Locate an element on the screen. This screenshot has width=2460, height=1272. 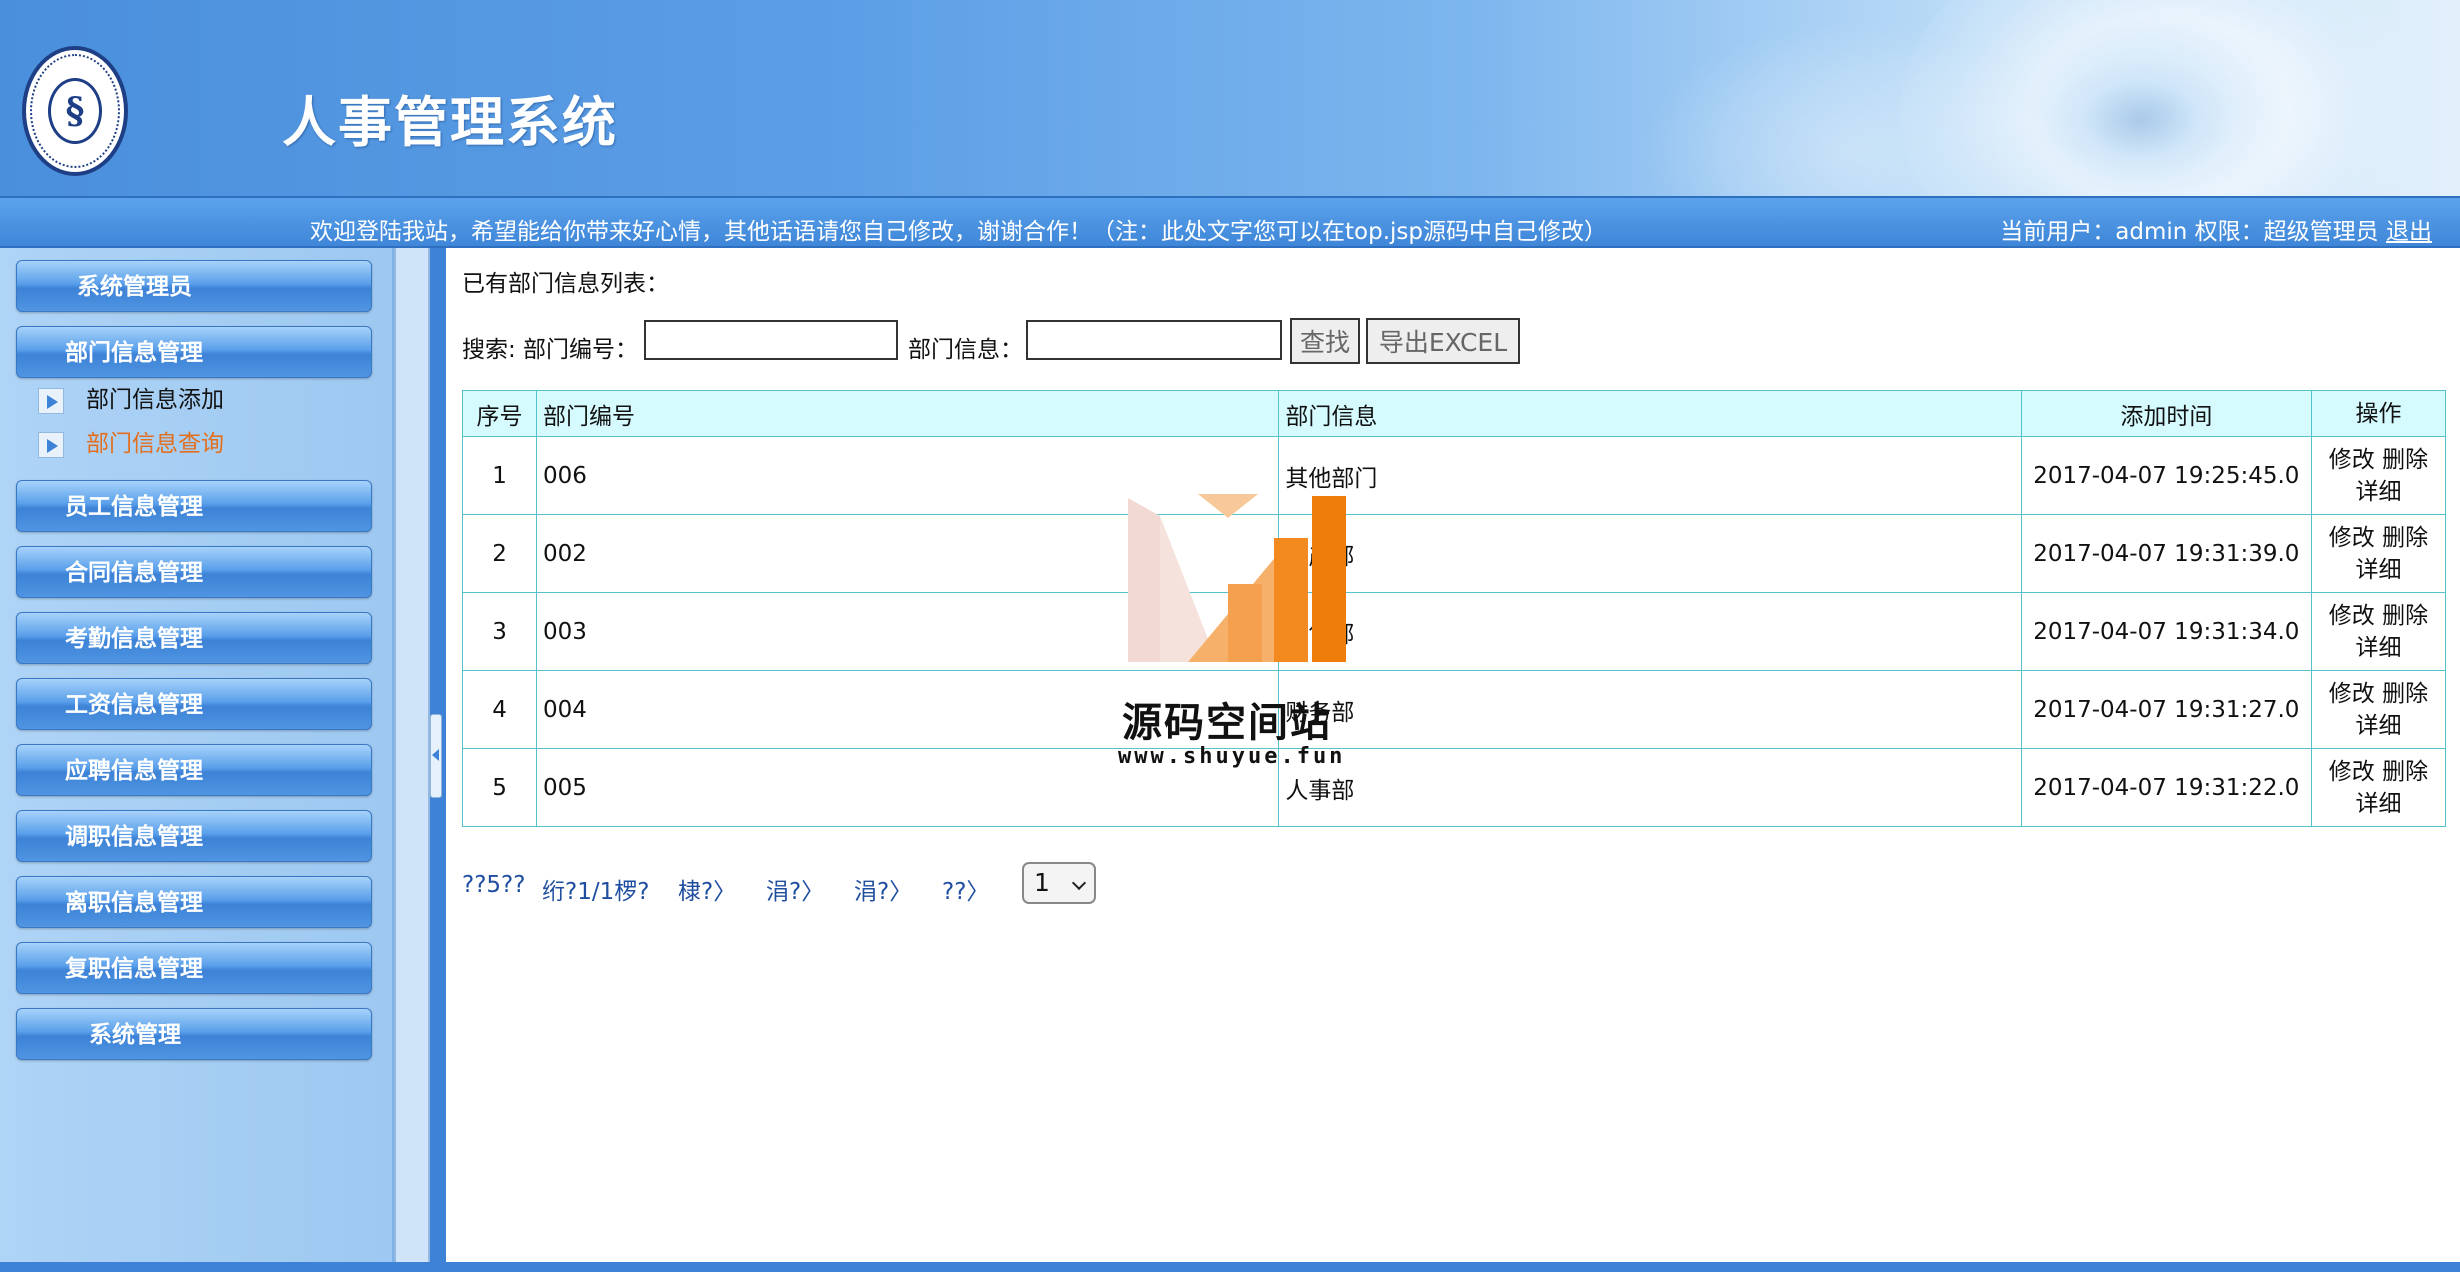
export-excel-button: 导出EXCEL is located at coordinates (1443, 341).